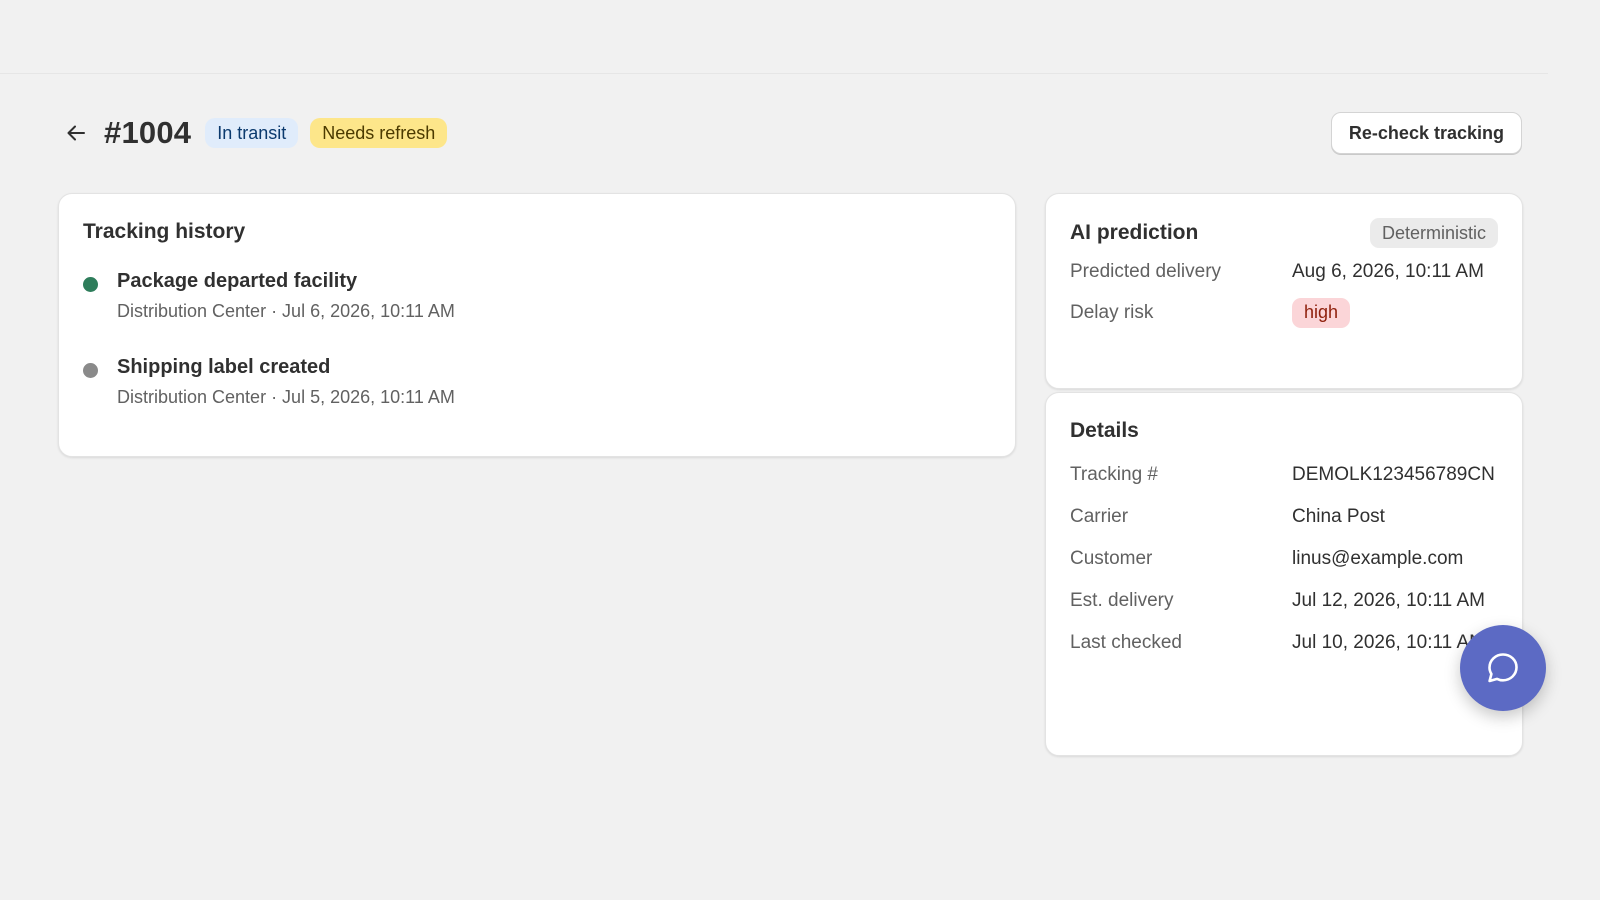 The width and height of the screenshot is (1600, 900). Describe the element at coordinates (1111, 558) in the screenshot. I see `row-label: Customer` at that location.